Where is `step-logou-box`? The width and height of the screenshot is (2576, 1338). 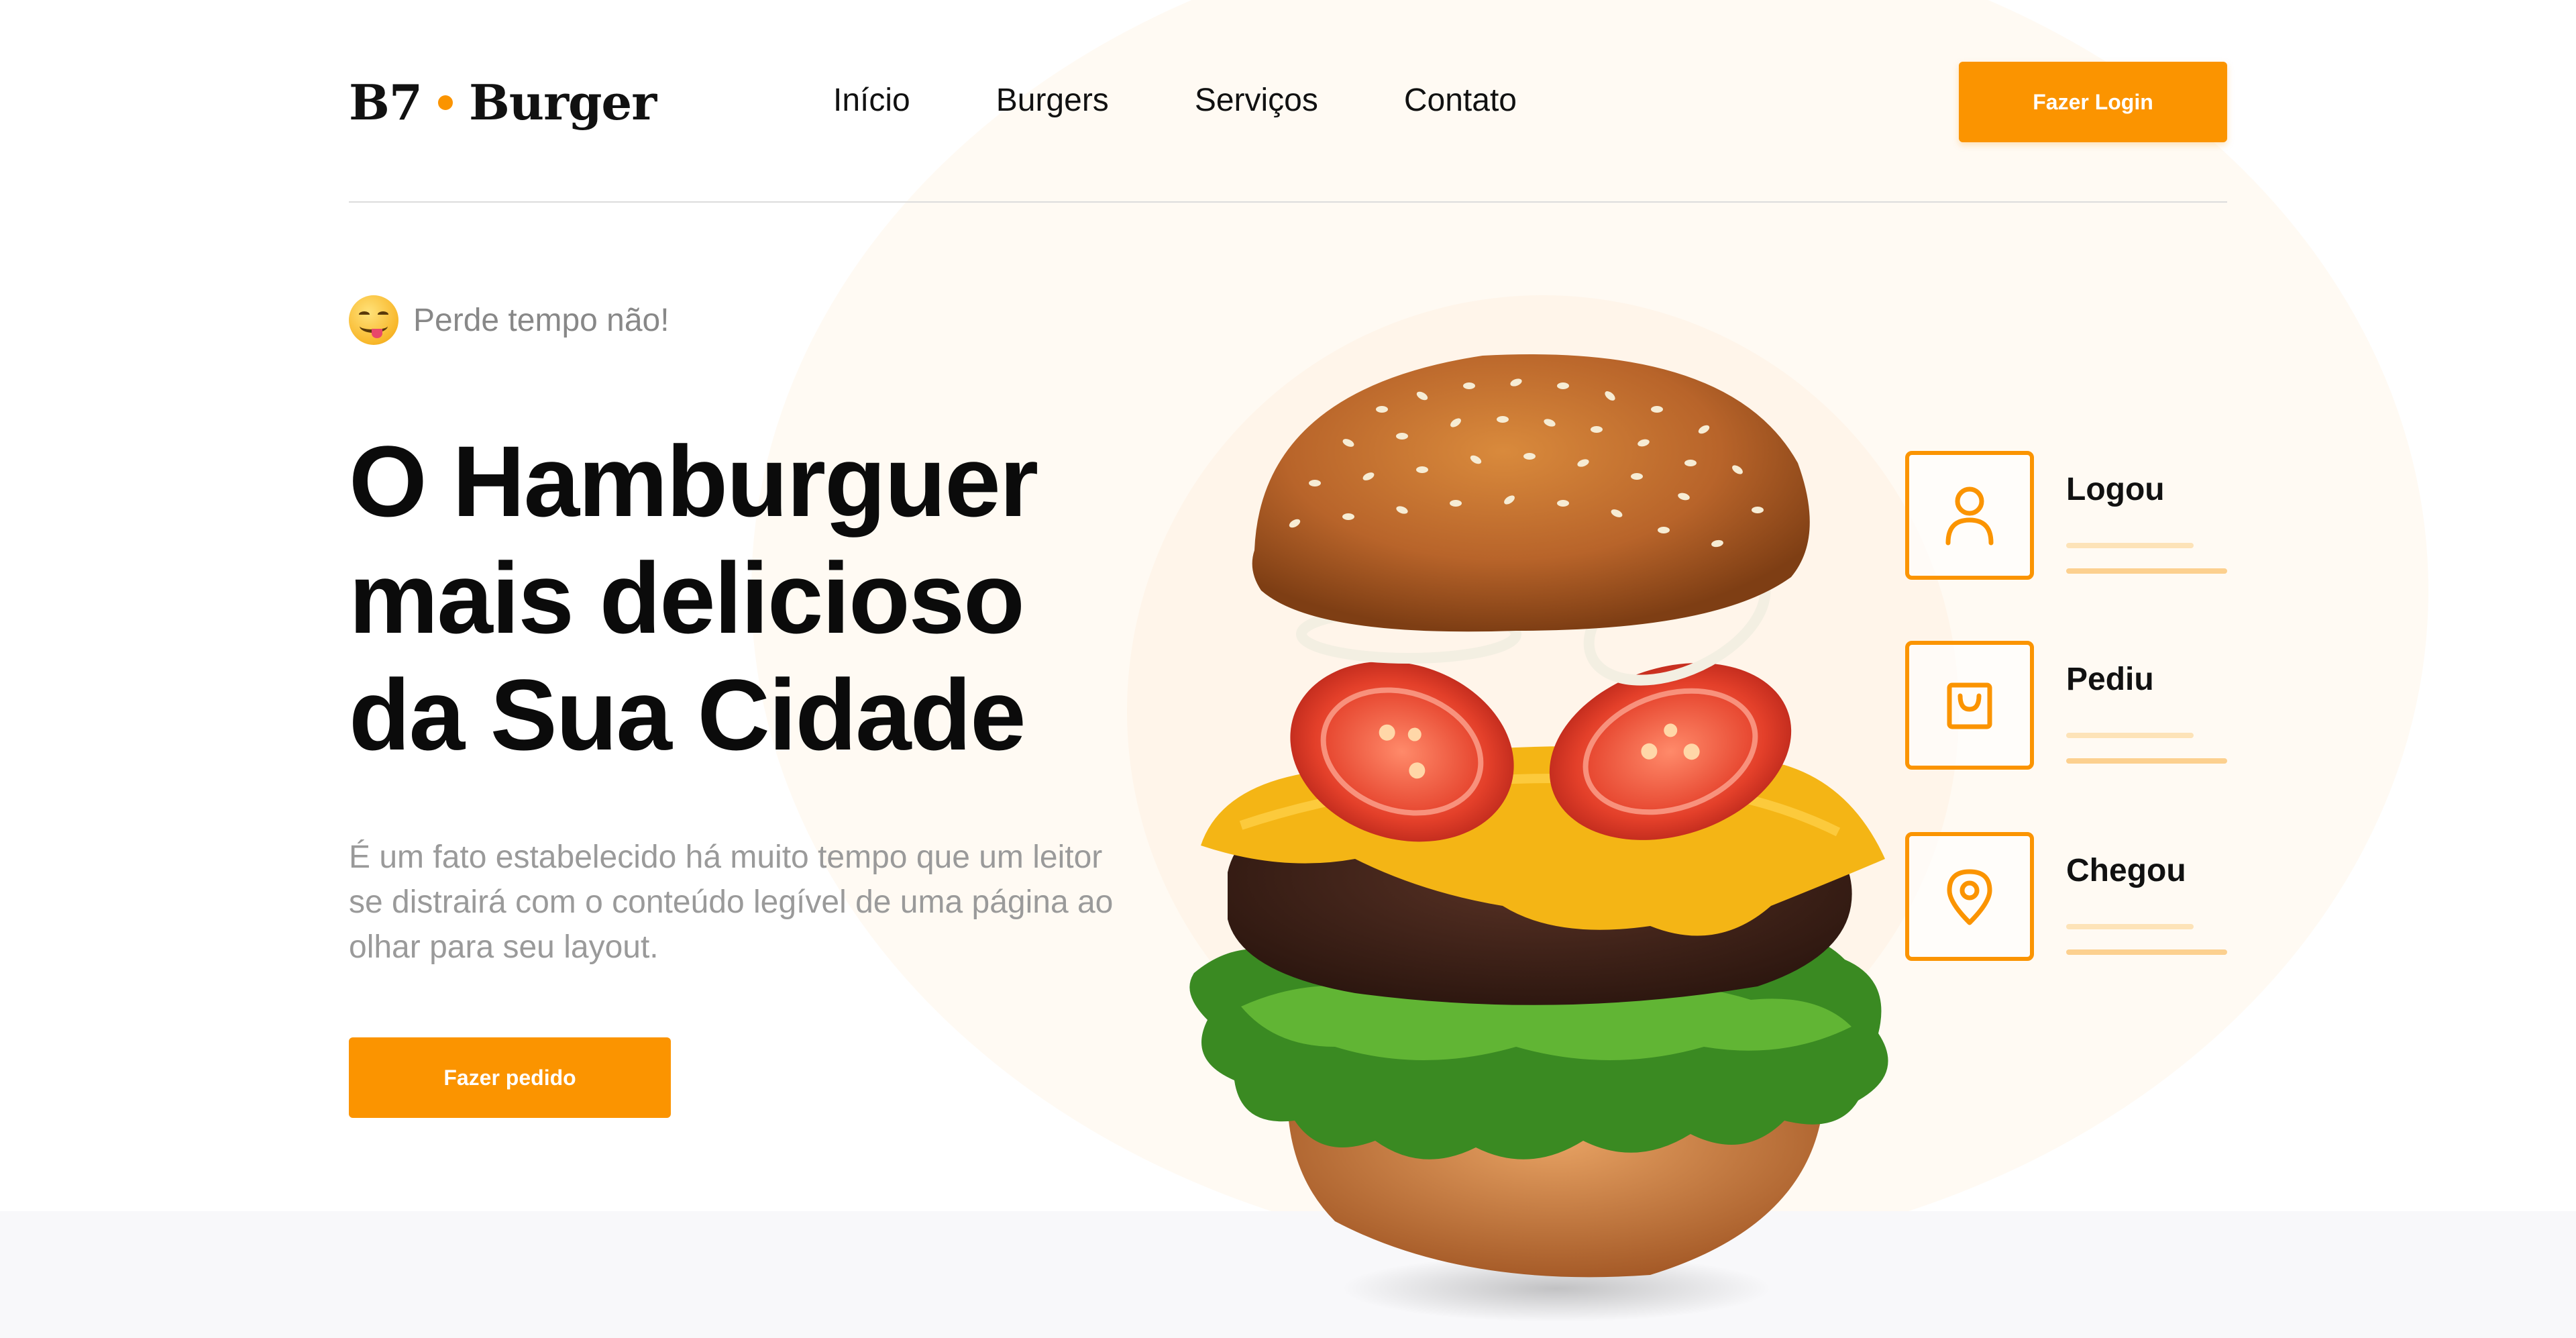
step-logou-box is located at coordinates (1969, 515).